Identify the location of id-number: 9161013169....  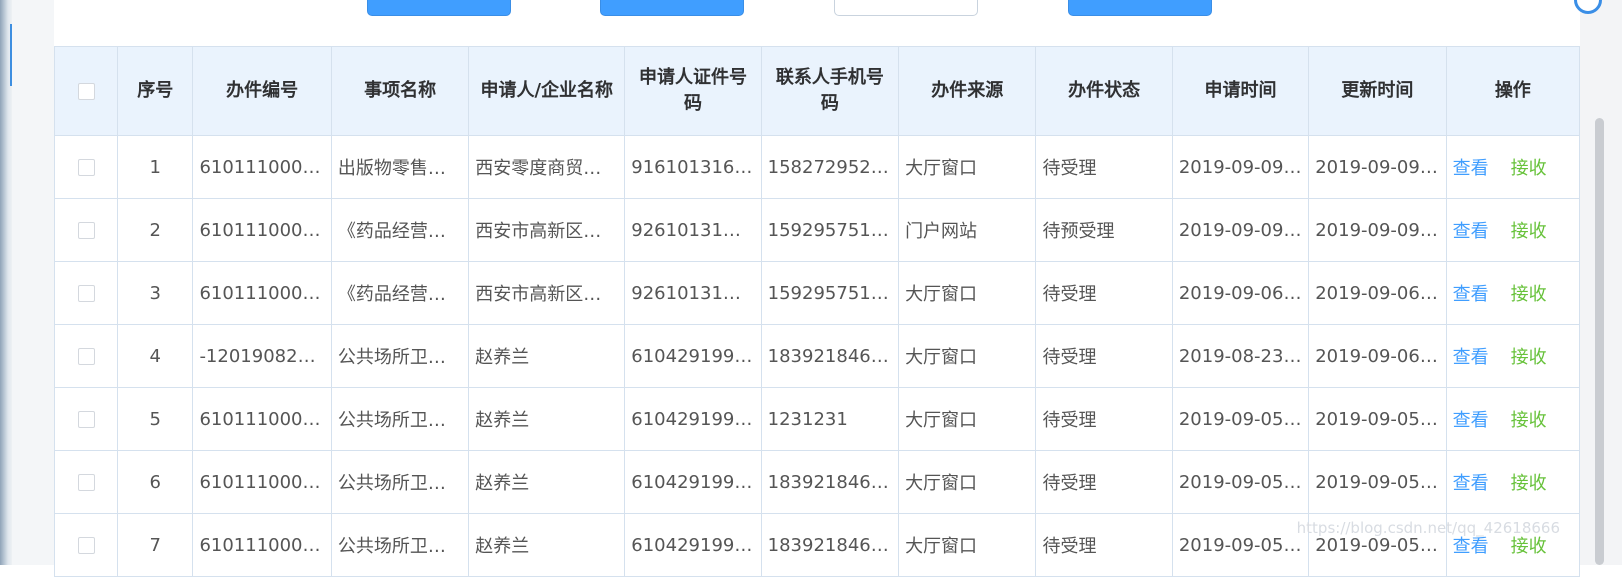
(693, 167).